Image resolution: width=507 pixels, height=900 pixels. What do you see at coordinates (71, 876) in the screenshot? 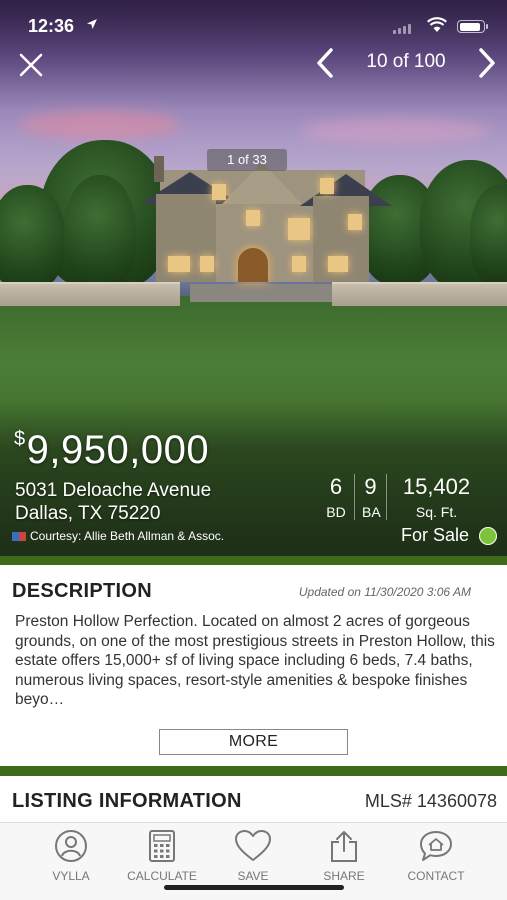
I see `tab-label: VYLLA` at bounding box center [71, 876].